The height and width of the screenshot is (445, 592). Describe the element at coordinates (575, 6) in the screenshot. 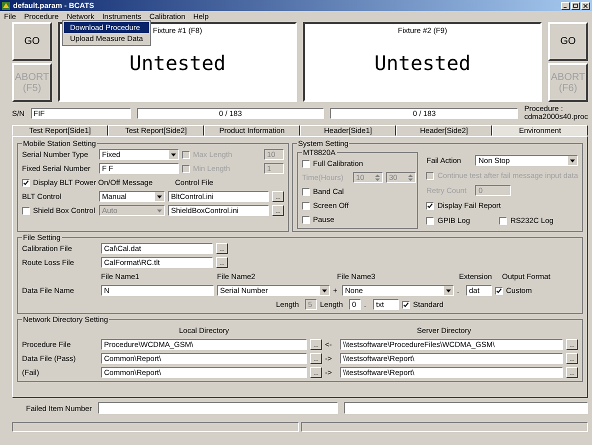

I see `maximize-icon` at that location.